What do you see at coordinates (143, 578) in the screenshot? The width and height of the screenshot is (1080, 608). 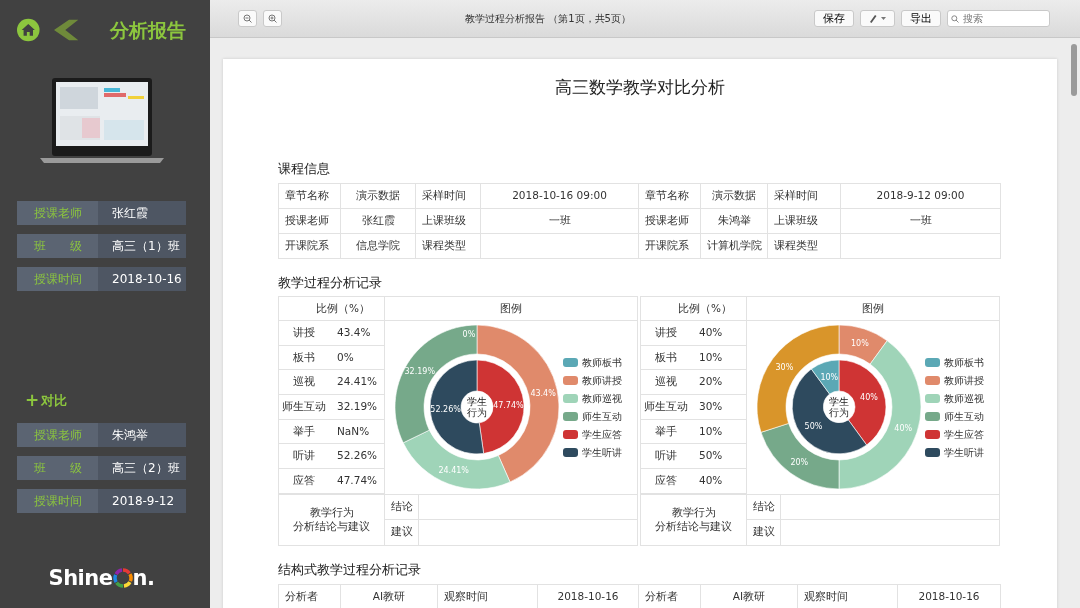 I see `logo-text: n.` at bounding box center [143, 578].